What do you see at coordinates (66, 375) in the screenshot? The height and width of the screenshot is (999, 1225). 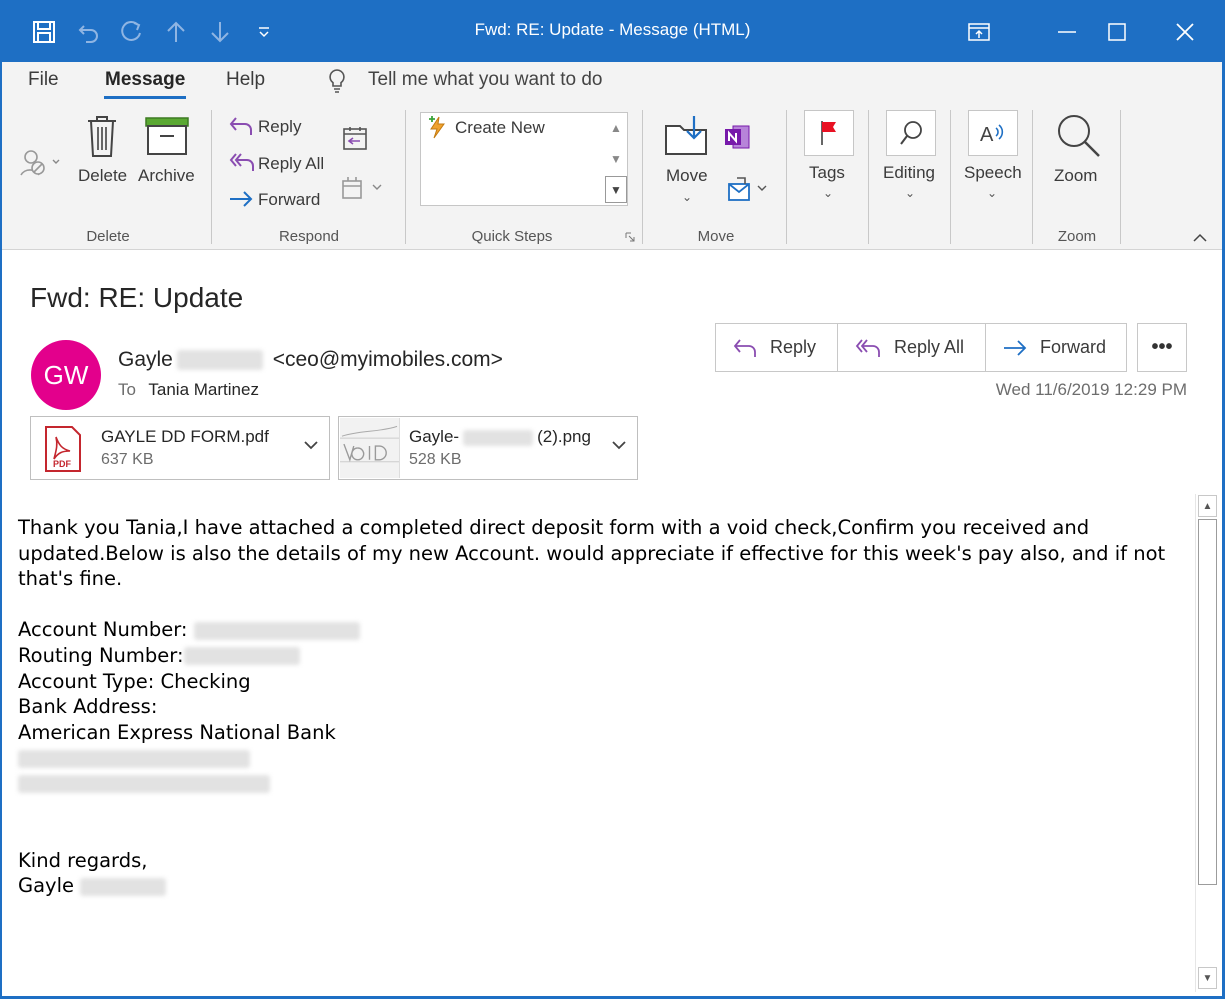 I see `avatar: GW` at bounding box center [66, 375].